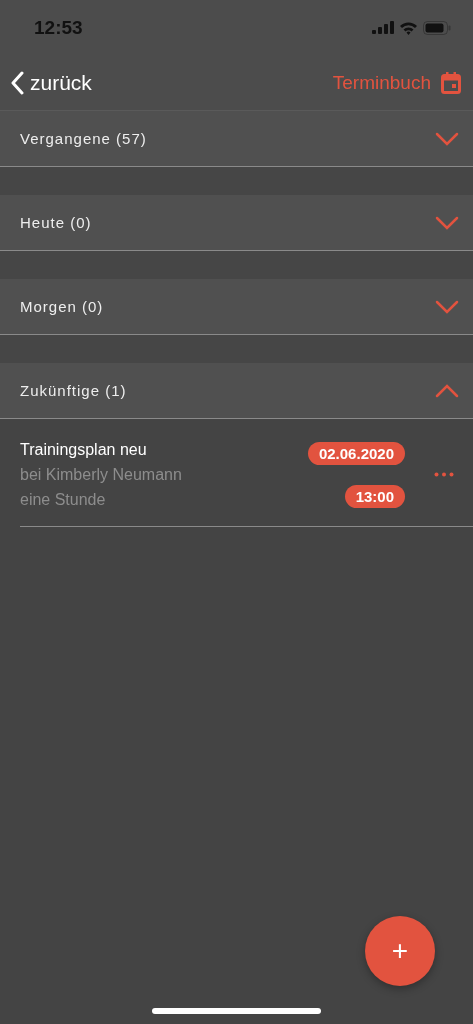 The height and width of the screenshot is (1024, 473). Describe the element at coordinates (58, 27) in the screenshot. I see `status-time: 12:53` at that location.